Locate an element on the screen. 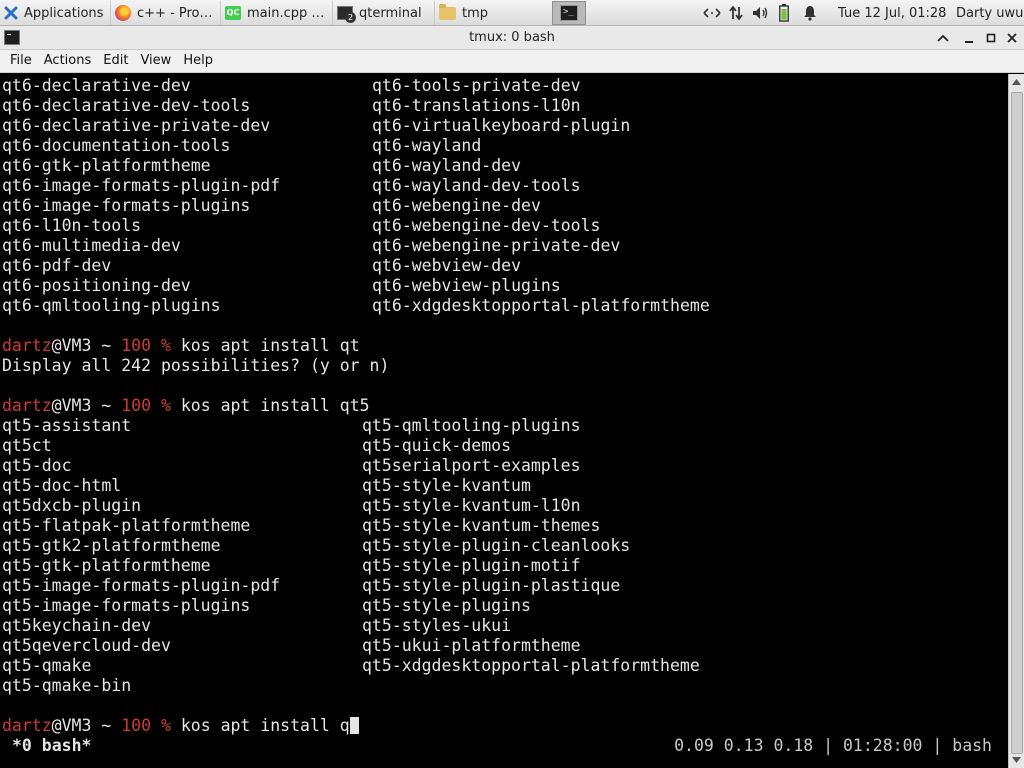 Image resolution: width=1024 pixels, height=768 pixels. completion-item: qt5keychain-dev is located at coordinates (77, 625).